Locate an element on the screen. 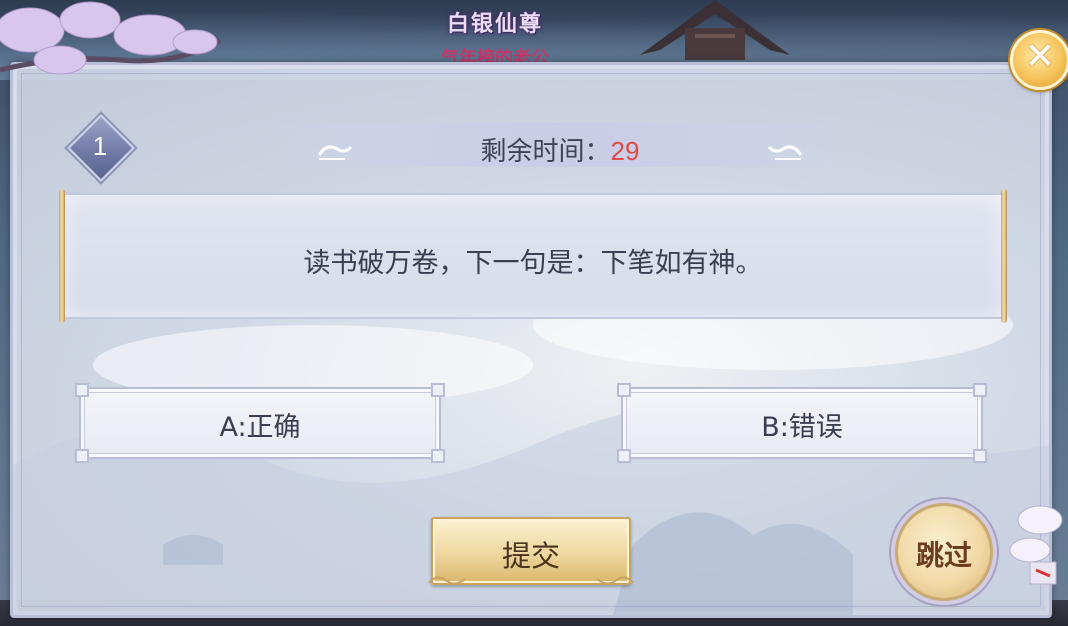 The width and height of the screenshot is (1068, 626). timer-banner: 剩余时间：29 is located at coordinates (560, 145).